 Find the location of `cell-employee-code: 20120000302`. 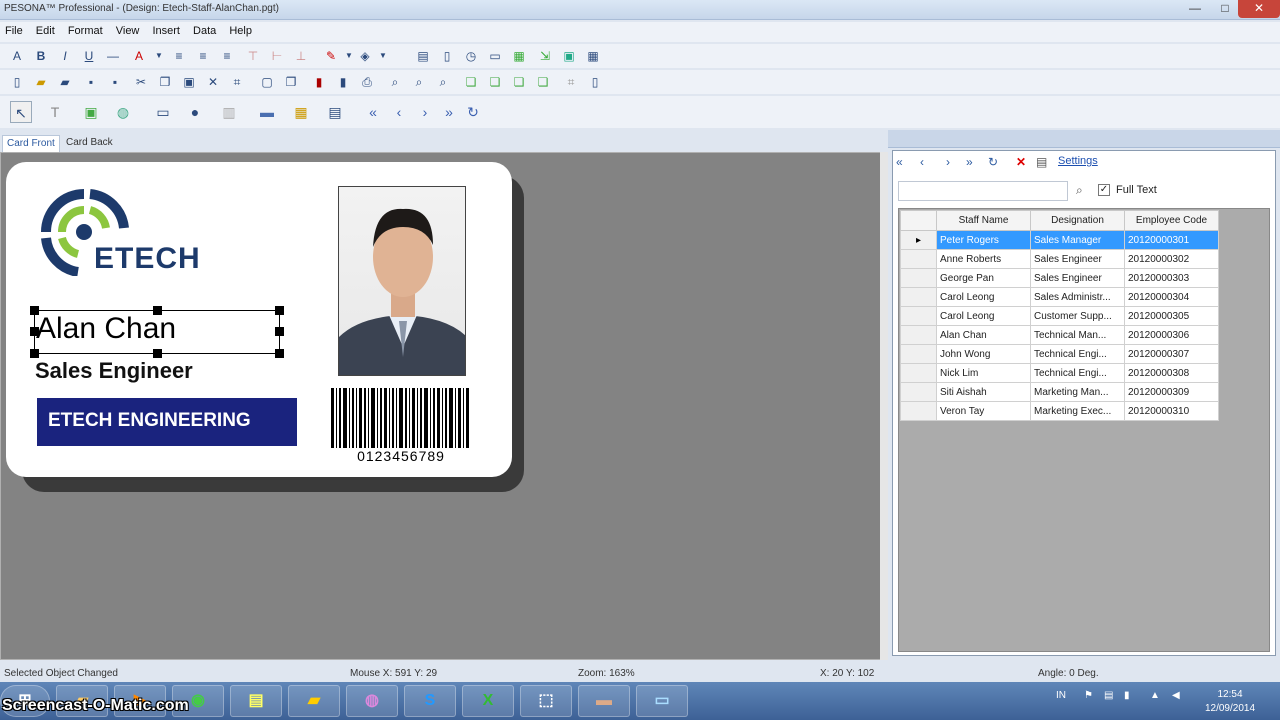

cell-employee-code: 20120000302 is located at coordinates (1171, 259).